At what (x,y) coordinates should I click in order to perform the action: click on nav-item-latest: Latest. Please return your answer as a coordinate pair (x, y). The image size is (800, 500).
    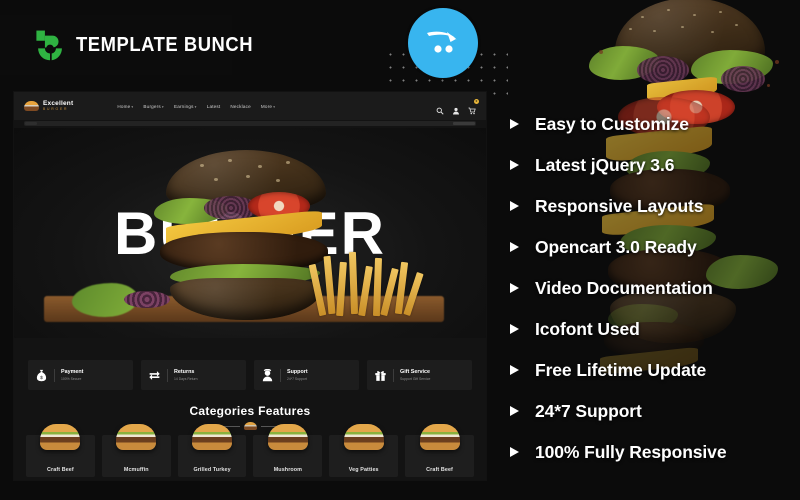
    Looking at the image, I should click on (214, 106).